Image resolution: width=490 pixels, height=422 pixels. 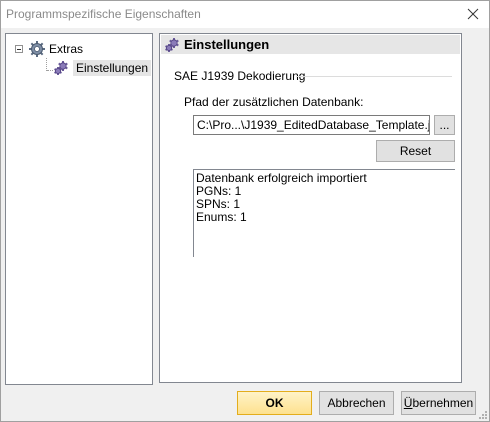 I want to click on resize-grip-icon, so click(x=482, y=414).